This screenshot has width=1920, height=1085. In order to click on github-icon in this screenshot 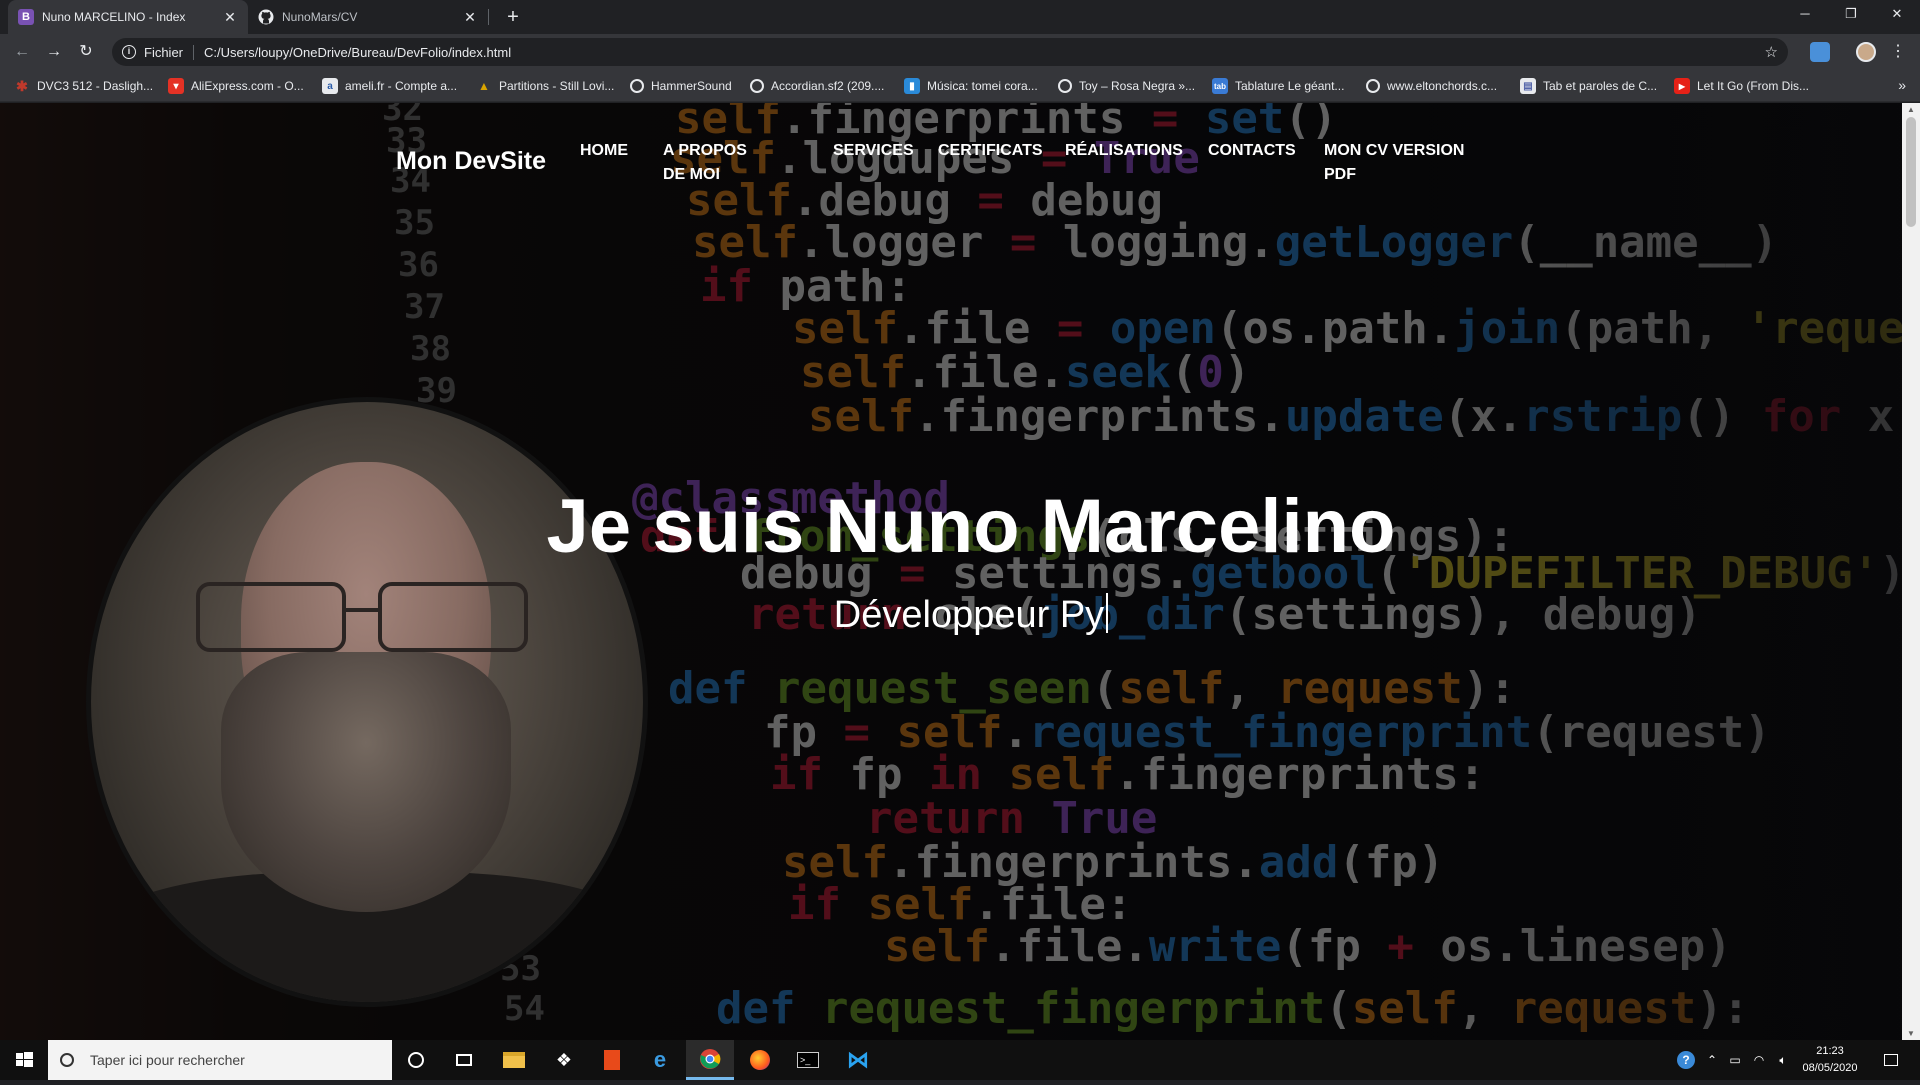, I will do `click(266, 17)`.